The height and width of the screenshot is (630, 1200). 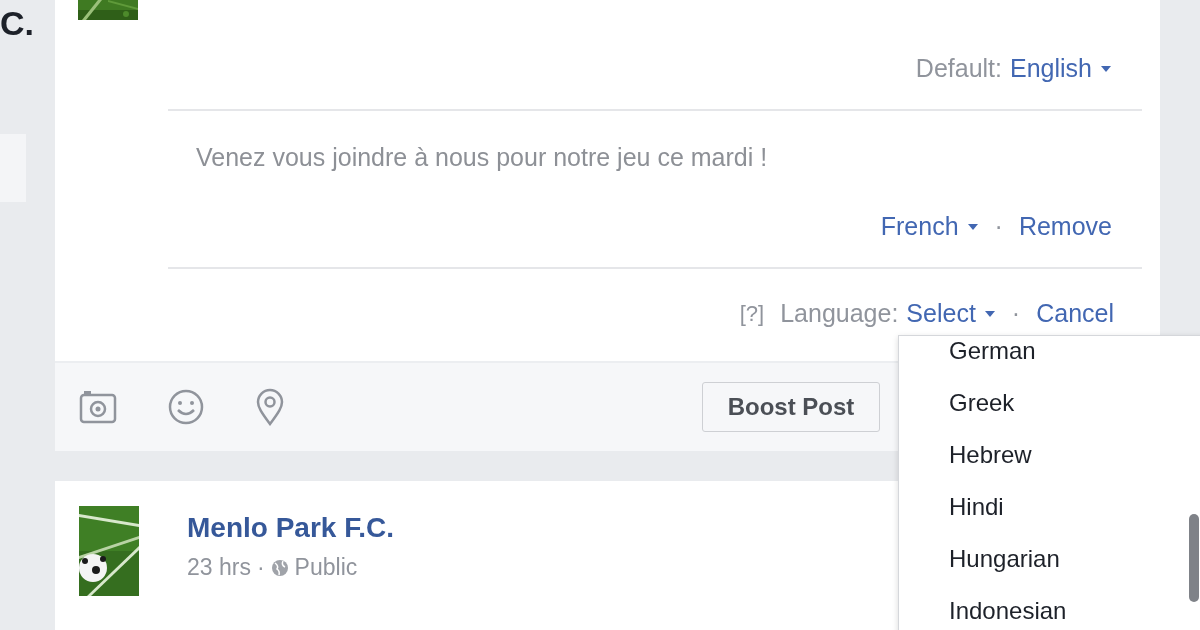 What do you see at coordinates (1065, 226) in the screenshot?
I see `remove-link: Remove` at bounding box center [1065, 226].